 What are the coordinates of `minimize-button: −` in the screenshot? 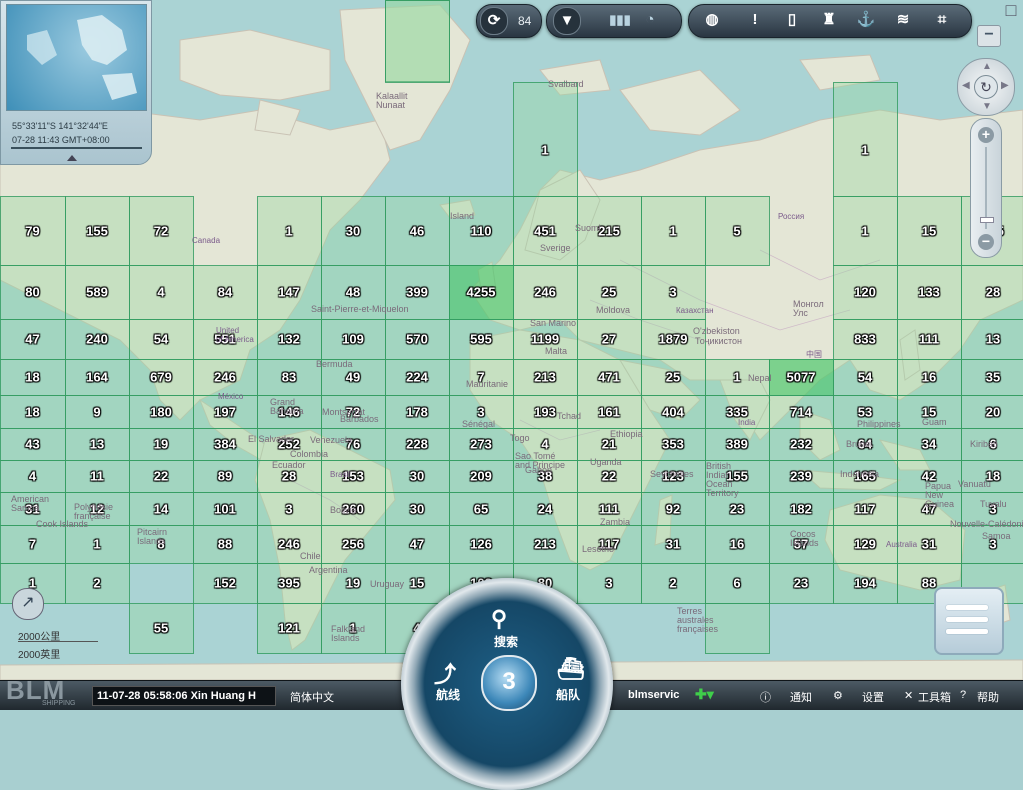 It's located at (989, 36).